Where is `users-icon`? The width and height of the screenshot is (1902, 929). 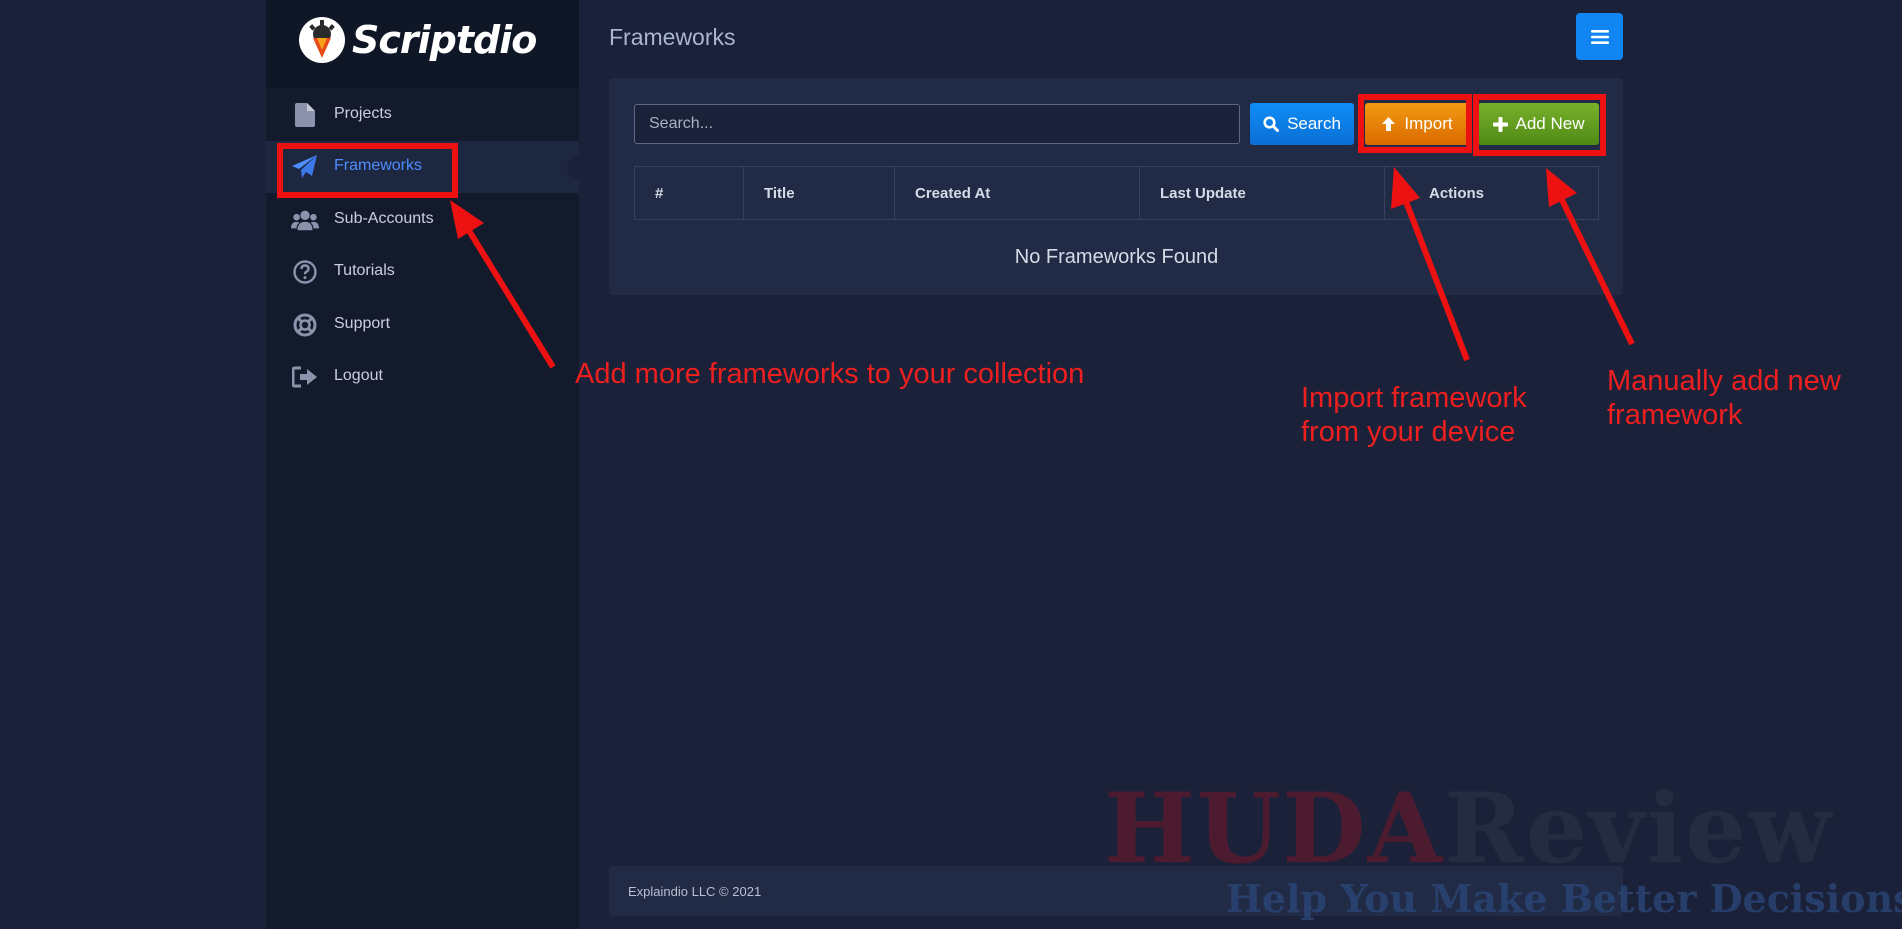 users-icon is located at coordinates (305, 220).